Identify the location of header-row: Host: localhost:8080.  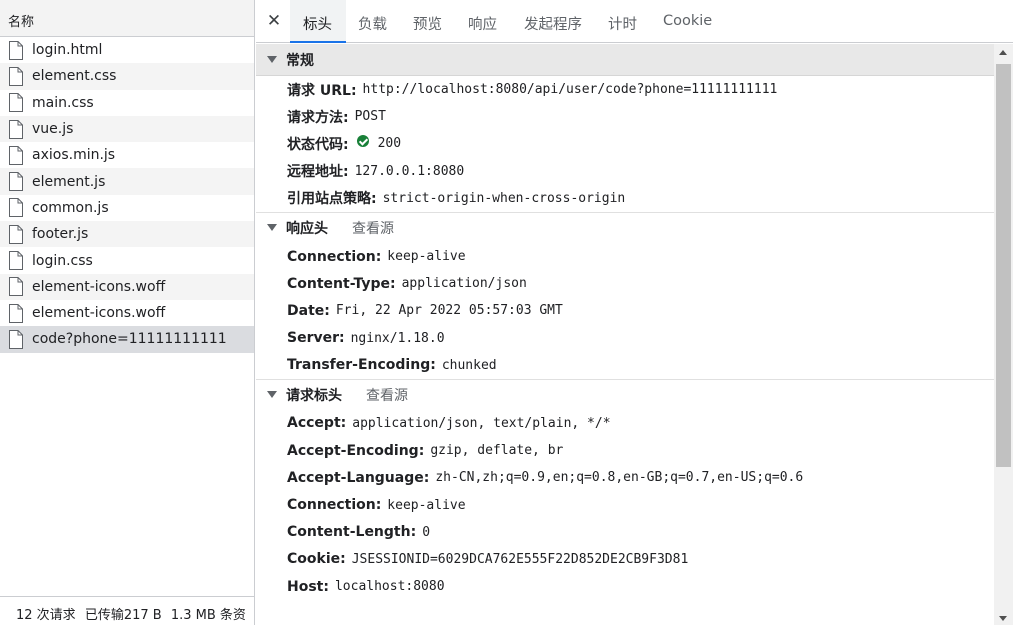
(625, 586).